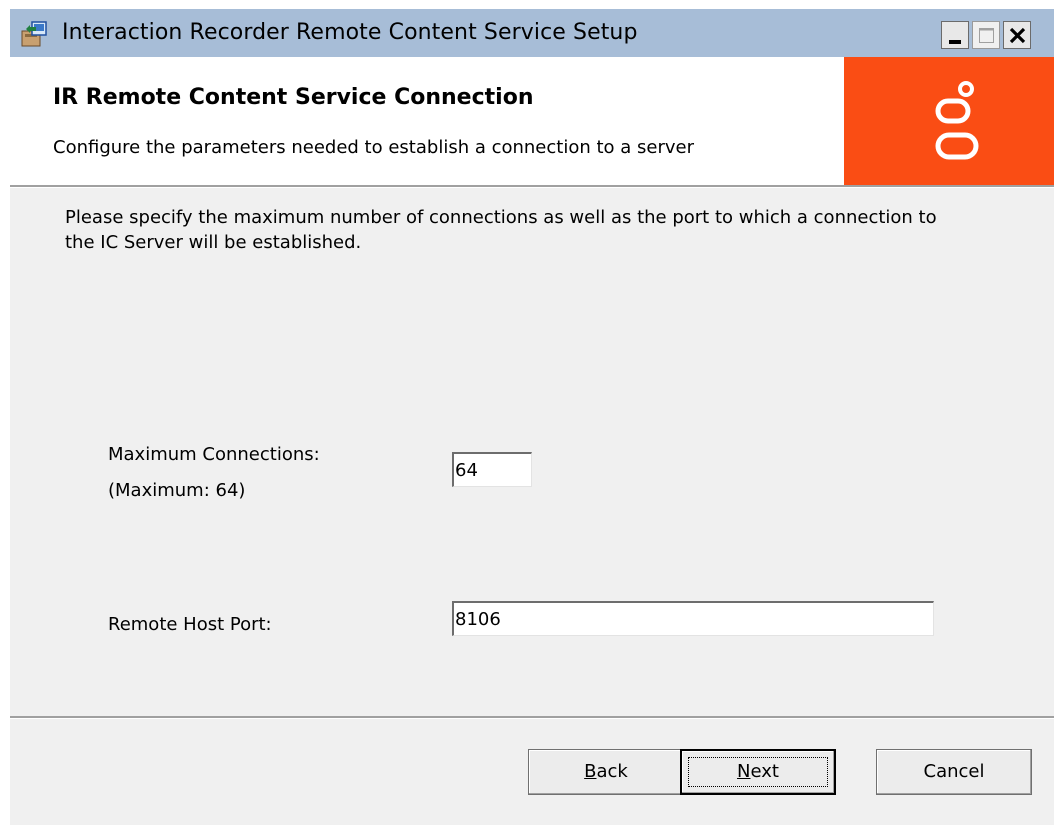 This screenshot has width=1054, height=825. I want to click on installer-package-icon, so click(36, 34).